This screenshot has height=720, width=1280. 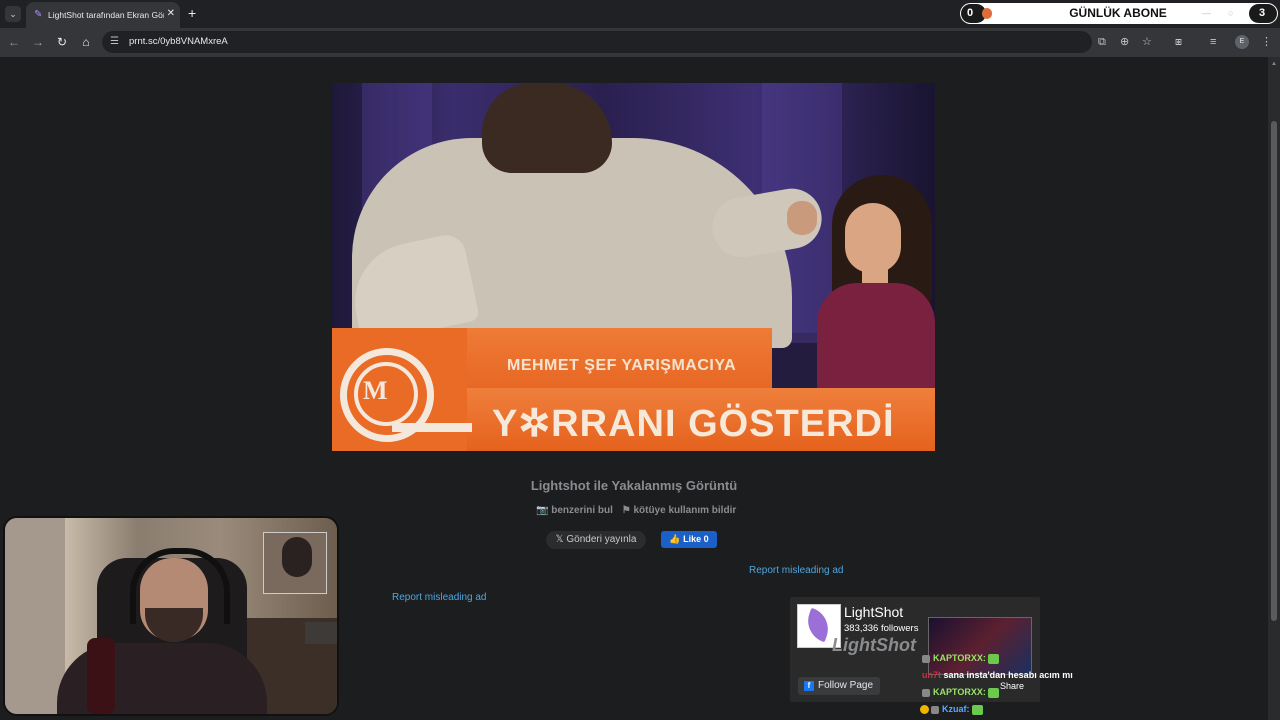 I want to click on thumbs-up-icon: 👍, so click(x=676, y=539).